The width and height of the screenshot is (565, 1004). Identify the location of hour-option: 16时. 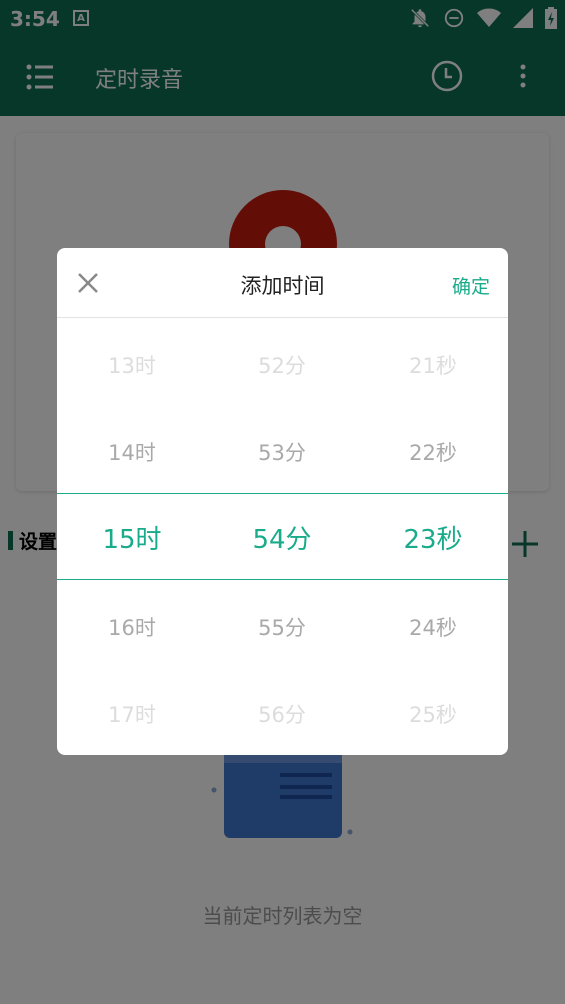
(132, 627).